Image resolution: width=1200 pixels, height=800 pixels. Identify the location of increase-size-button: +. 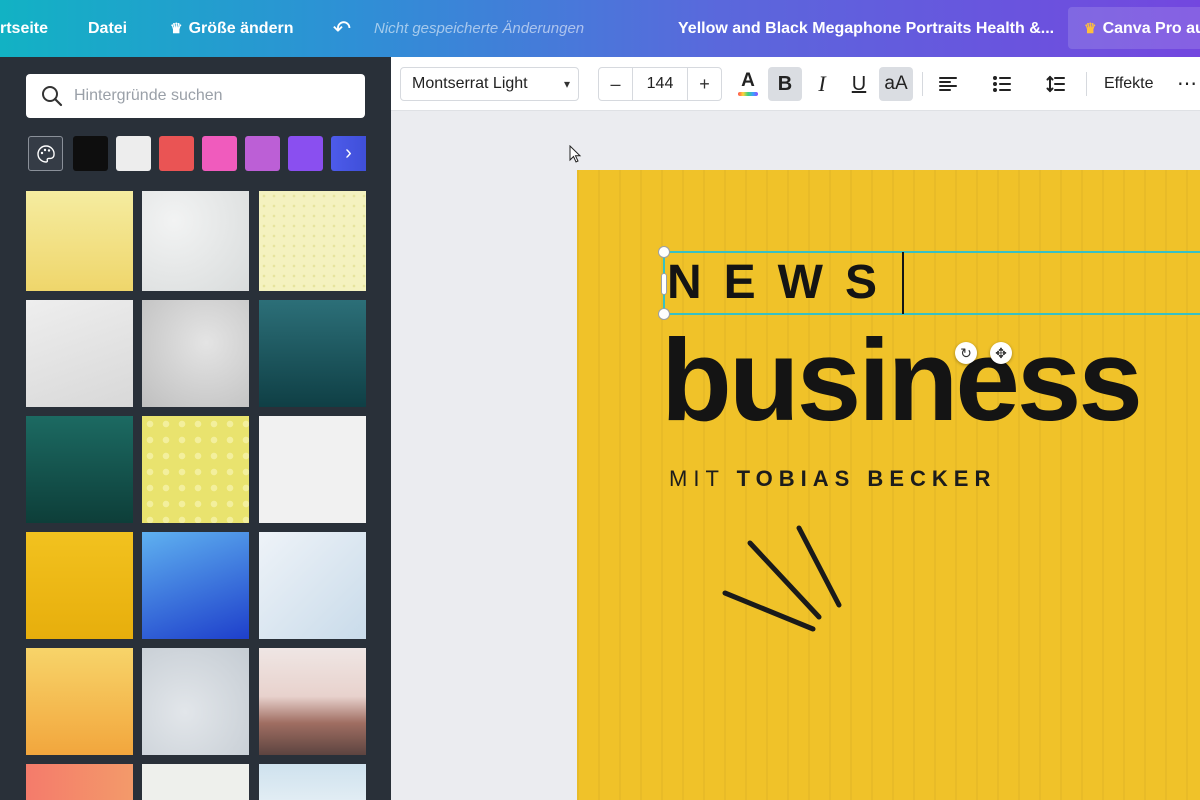
(704, 84).